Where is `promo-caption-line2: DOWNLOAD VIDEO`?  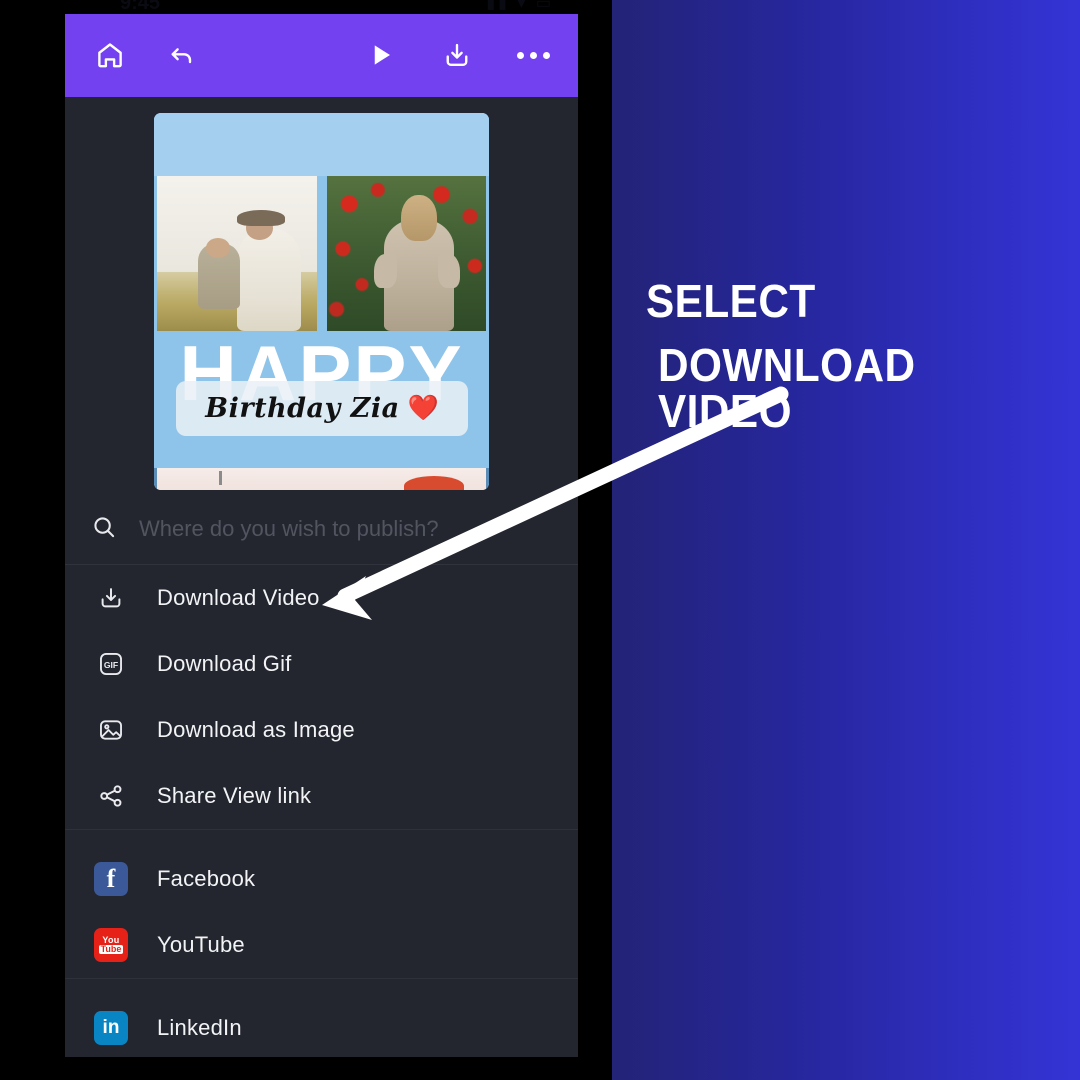 promo-caption-line2: DOWNLOAD VIDEO is located at coordinates (787, 388).